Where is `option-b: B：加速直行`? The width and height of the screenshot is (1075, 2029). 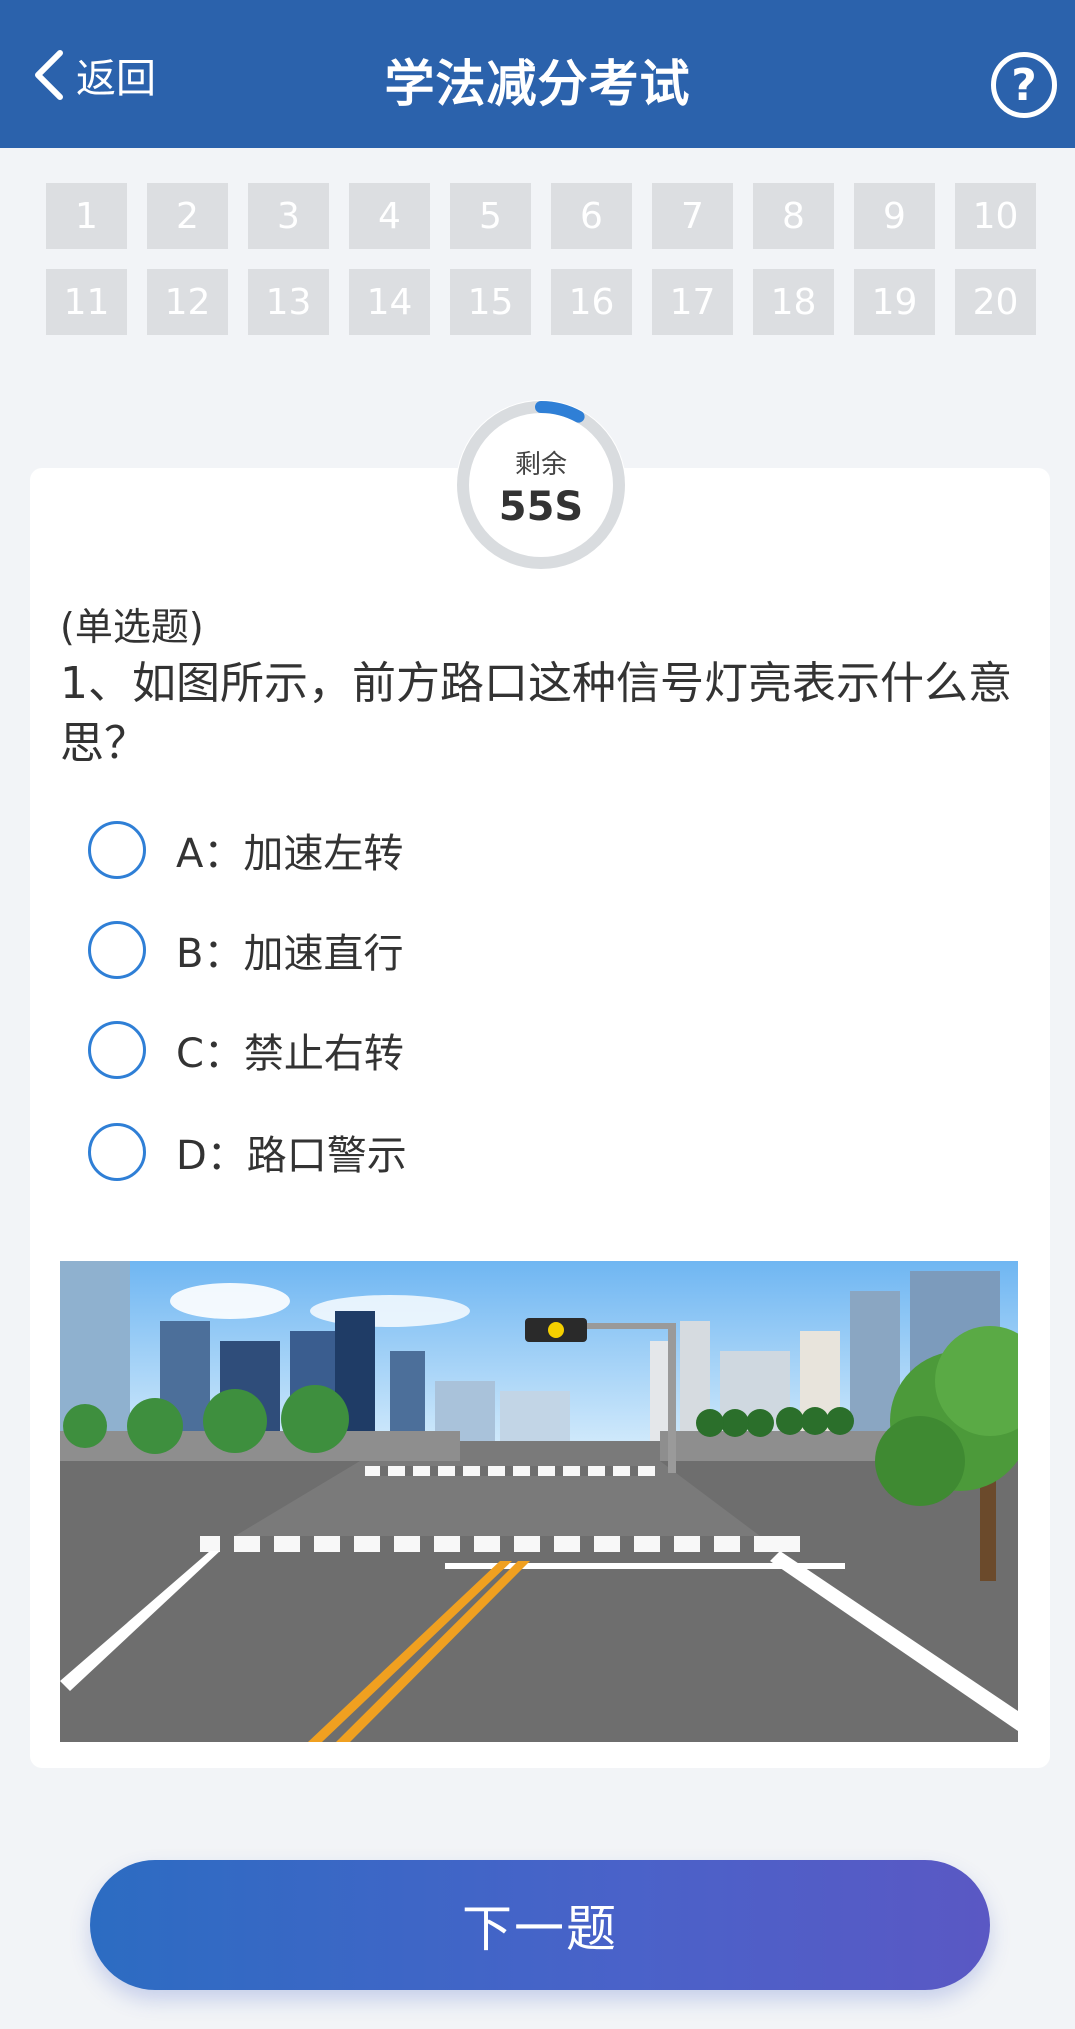
option-b: B：加速直行 is located at coordinates (245, 950).